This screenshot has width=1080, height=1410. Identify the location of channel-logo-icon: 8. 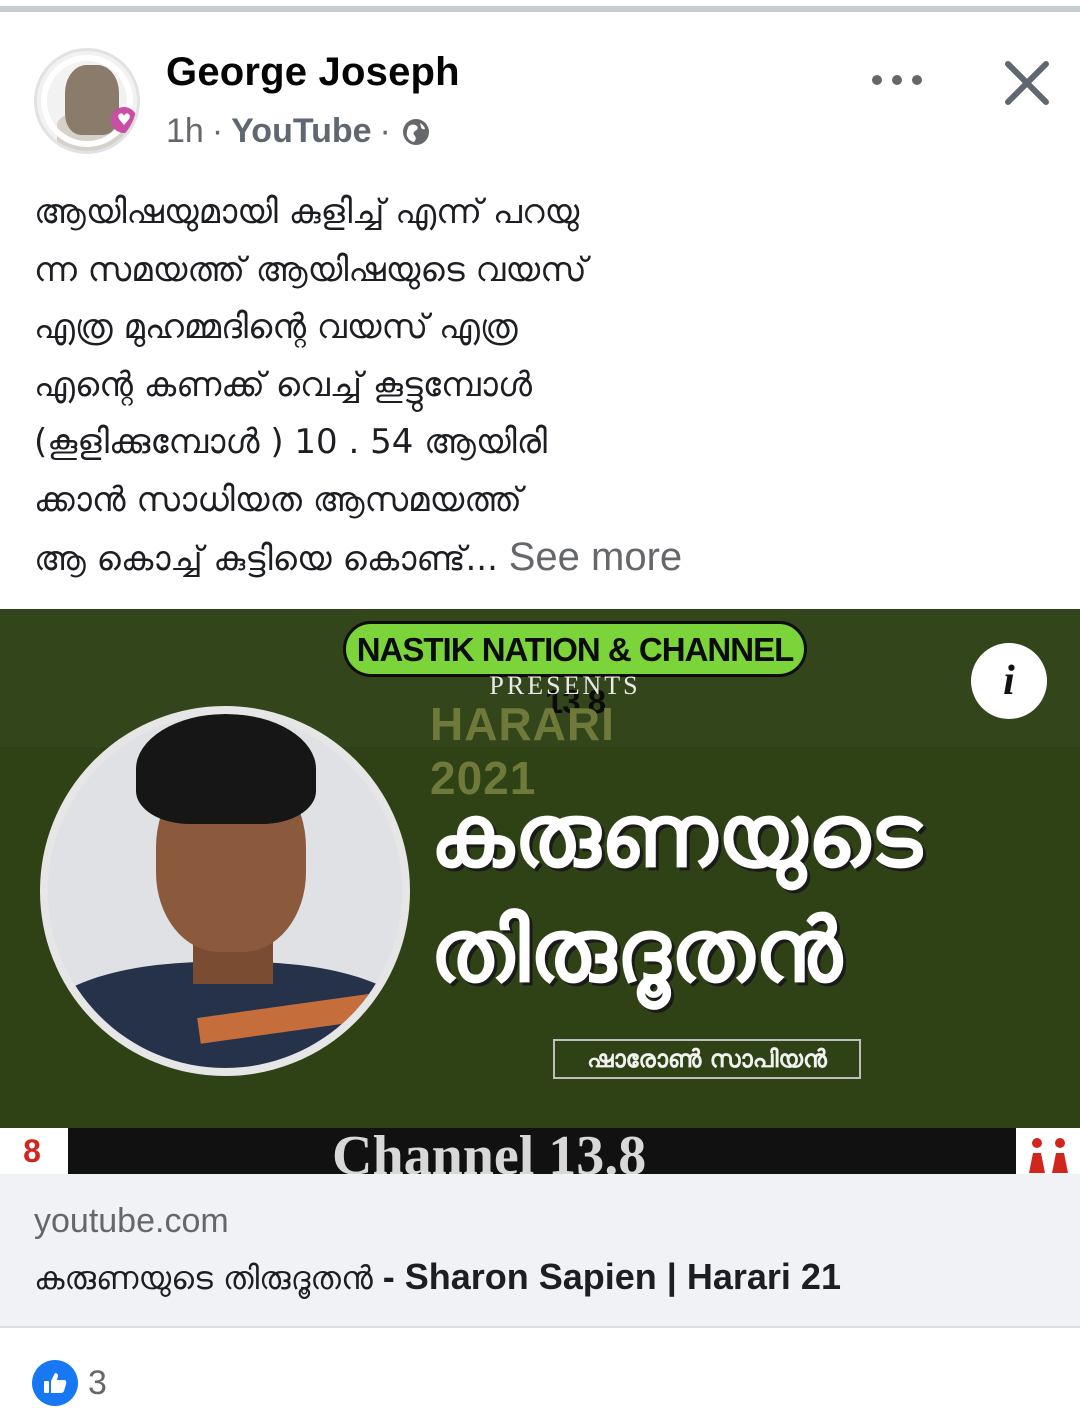
(32, 1151).